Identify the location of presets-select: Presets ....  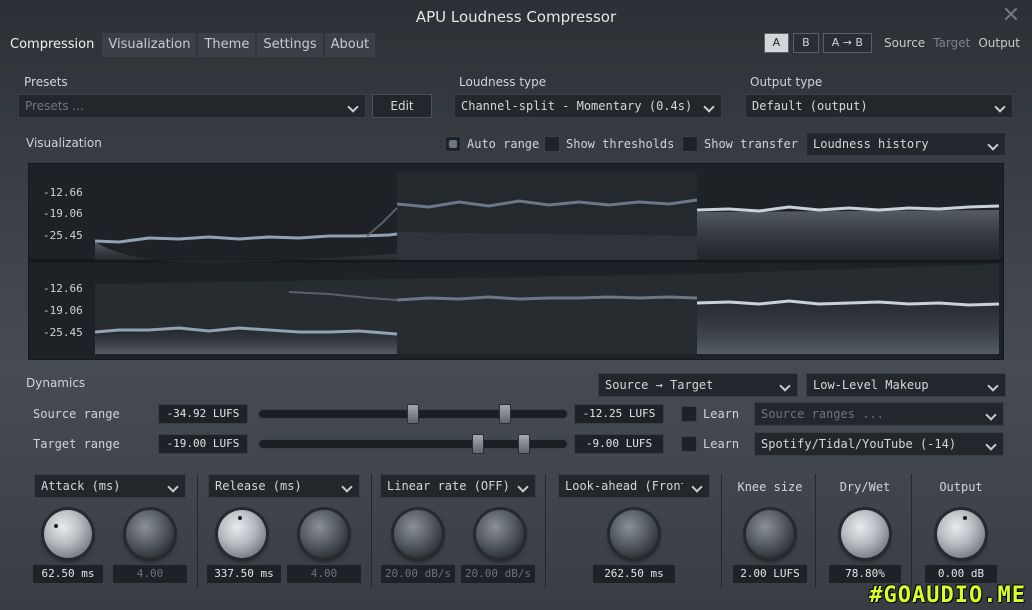
(192, 106).